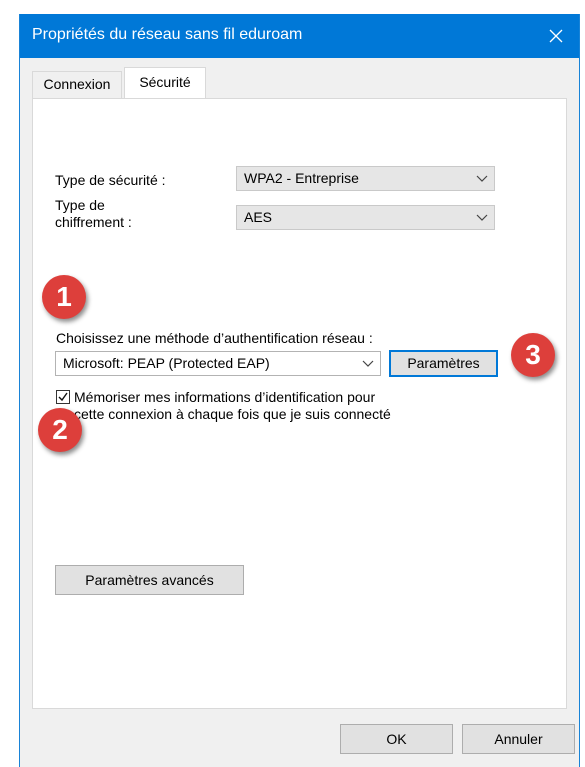 This screenshot has width=585, height=767. Describe the element at coordinates (258, 217) in the screenshot. I see `encryption-type-value: AES` at that location.